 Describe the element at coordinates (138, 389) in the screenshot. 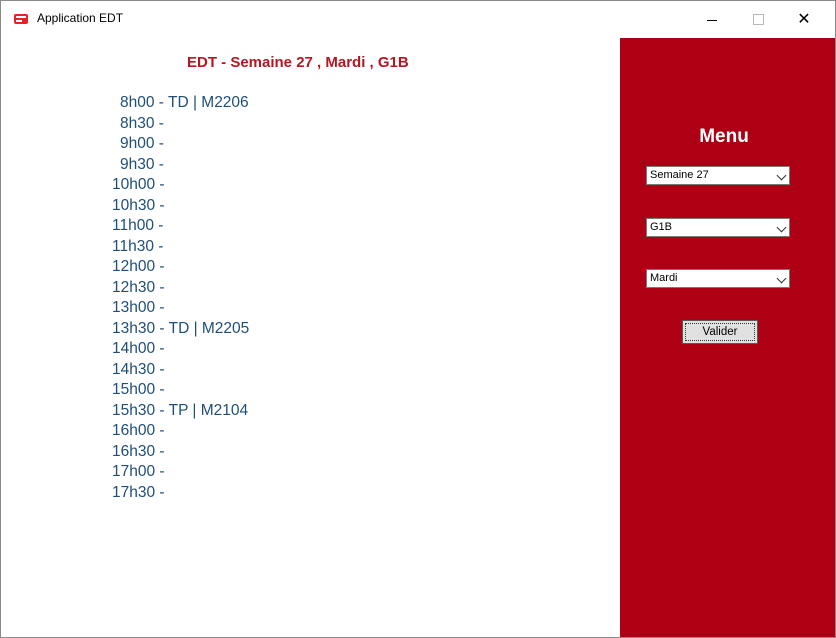

I see `schedule-slot: 15h00 -` at that location.